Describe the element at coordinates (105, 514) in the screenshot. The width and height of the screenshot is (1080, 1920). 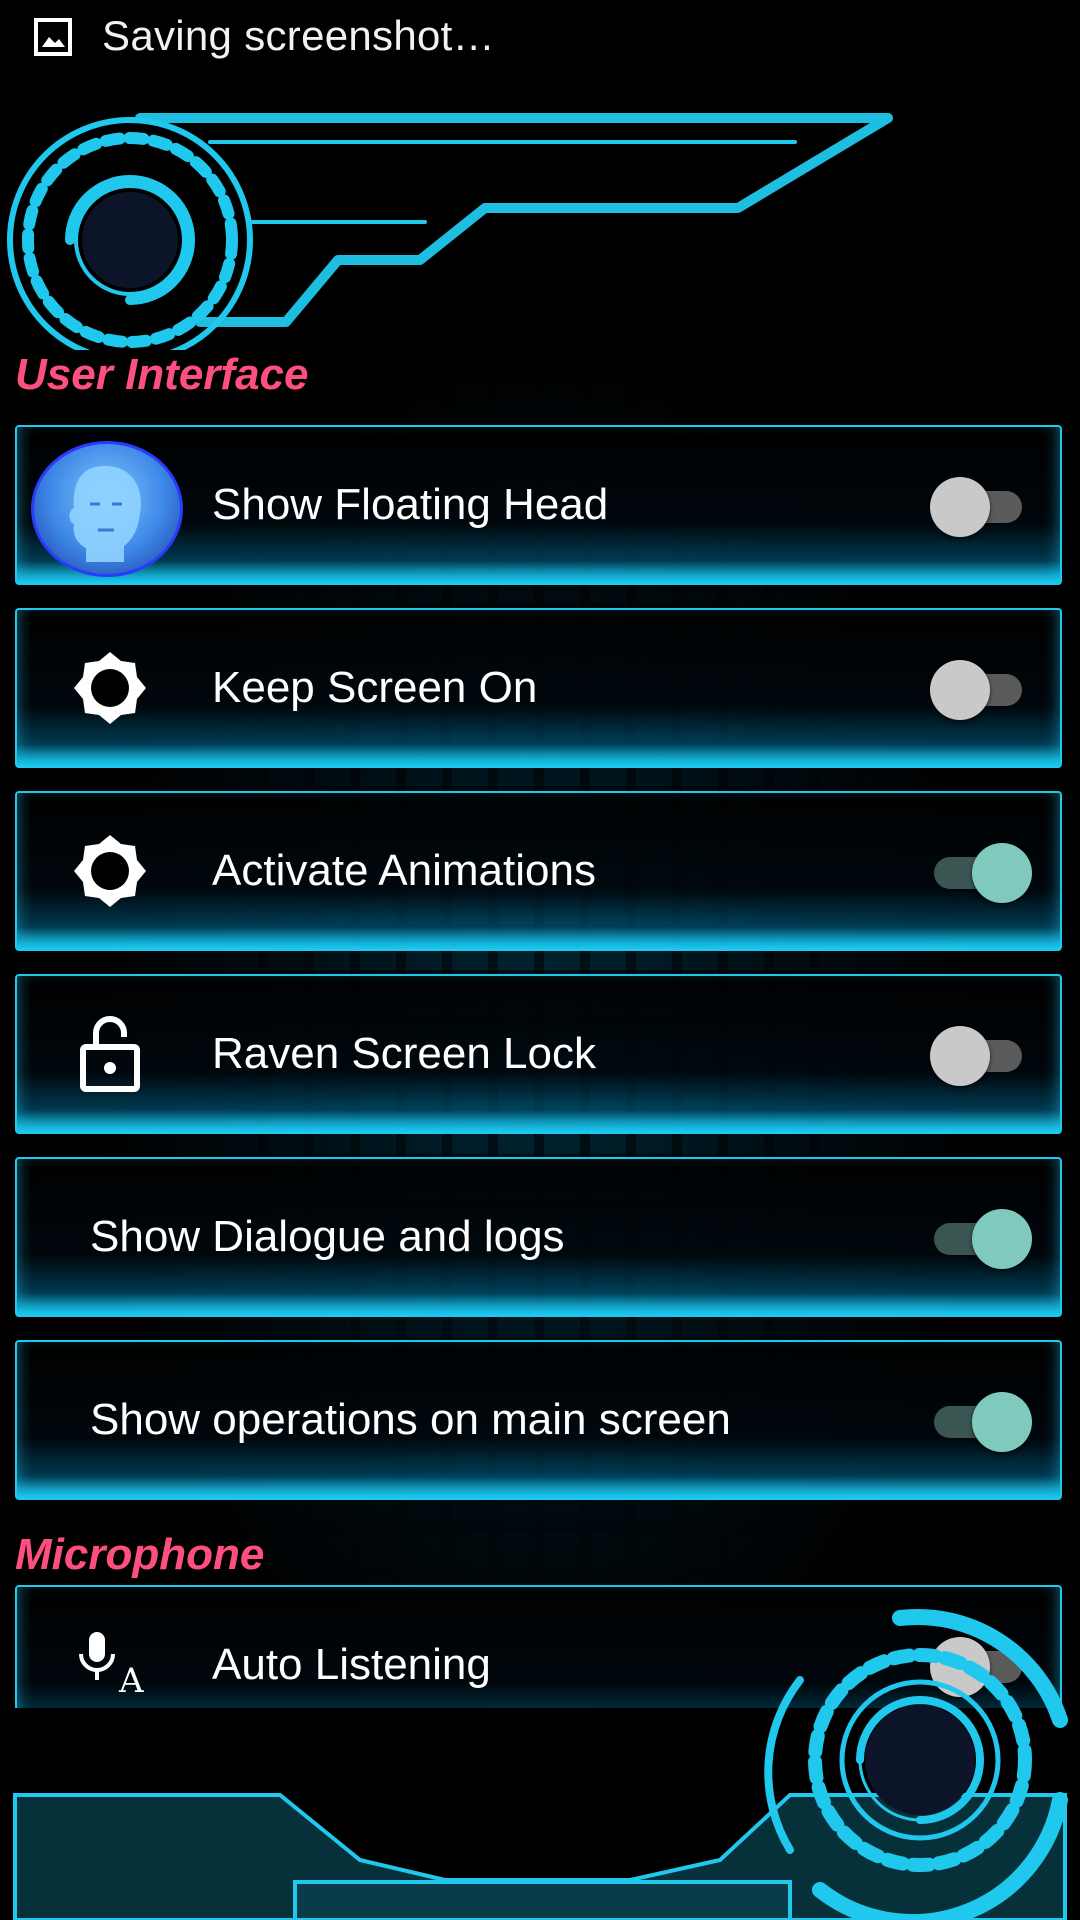
I see `head-icon` at that location.